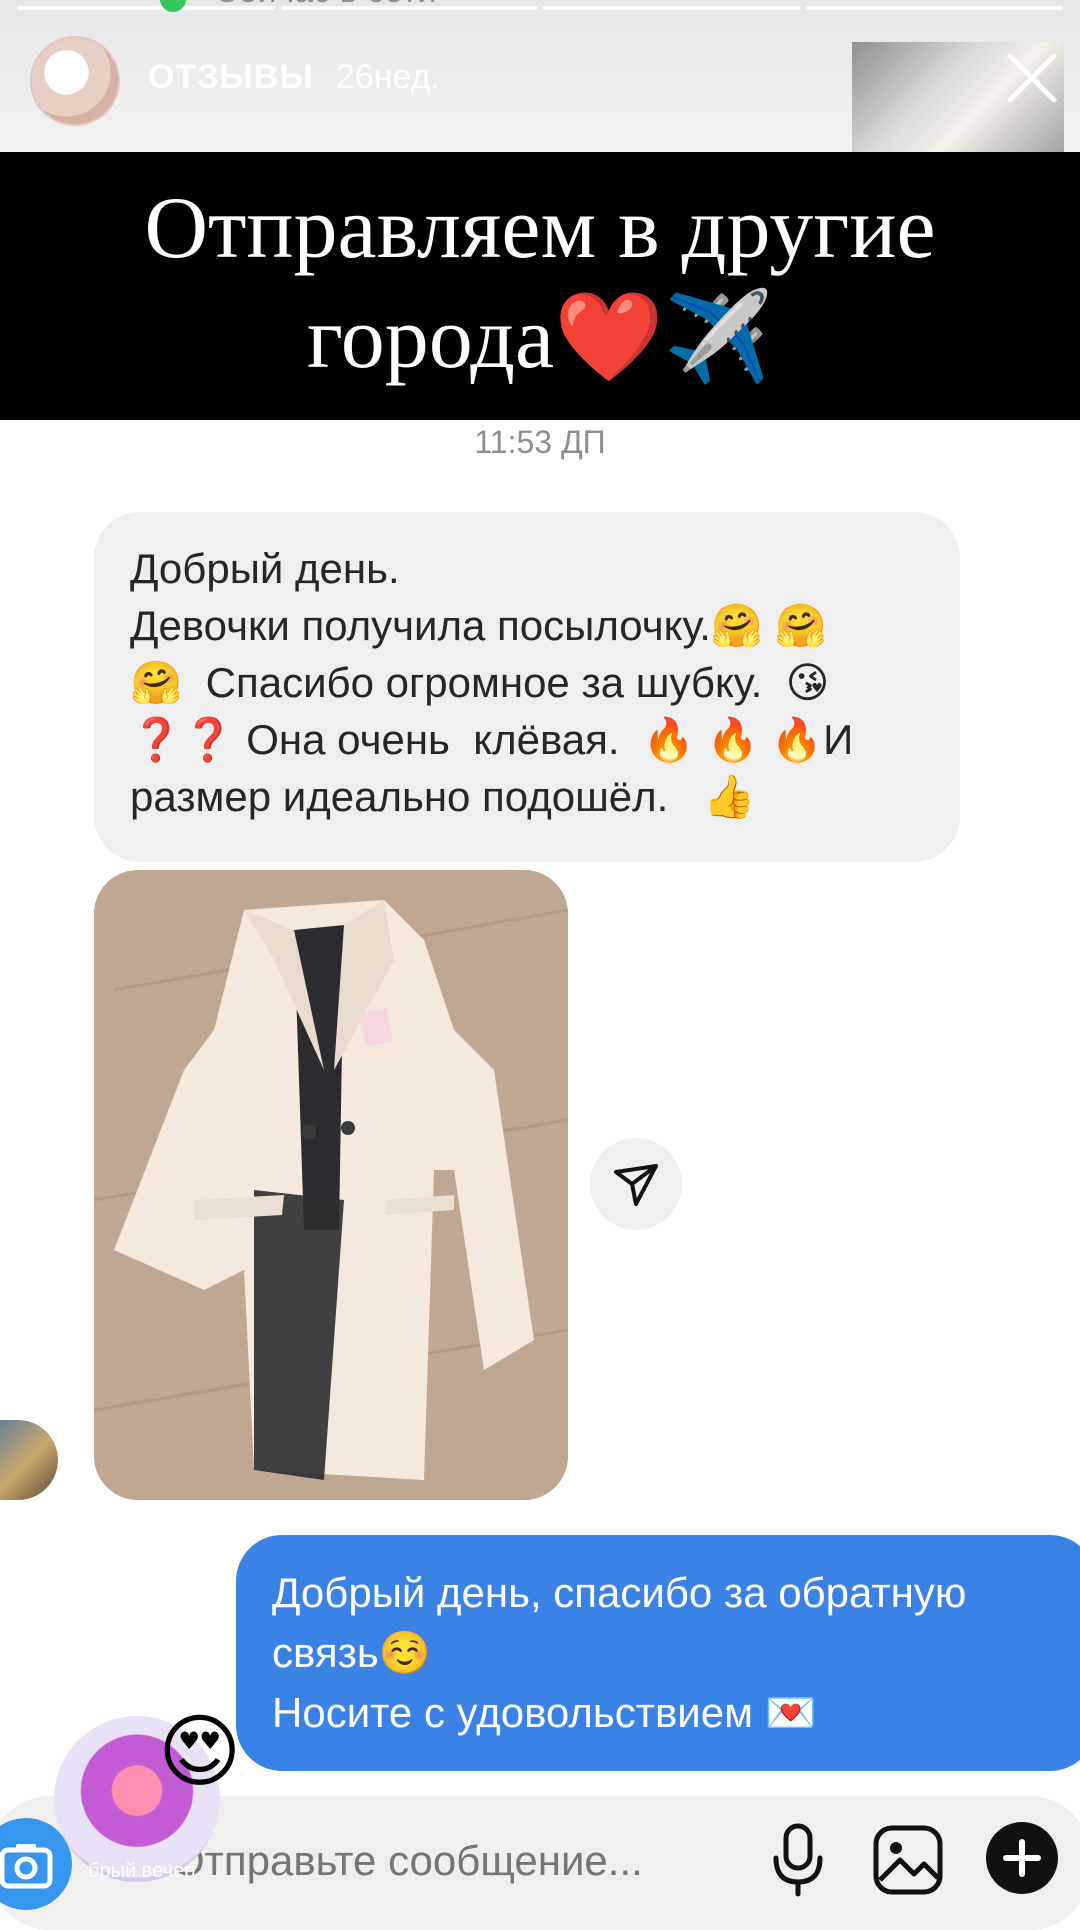 This screenshot has width=1080, height=1930. What do you see at coordinates (540, 228) in the screenshot?
I see `banner-line-1: Отправляем в другие` at bounding box center [540, 228].